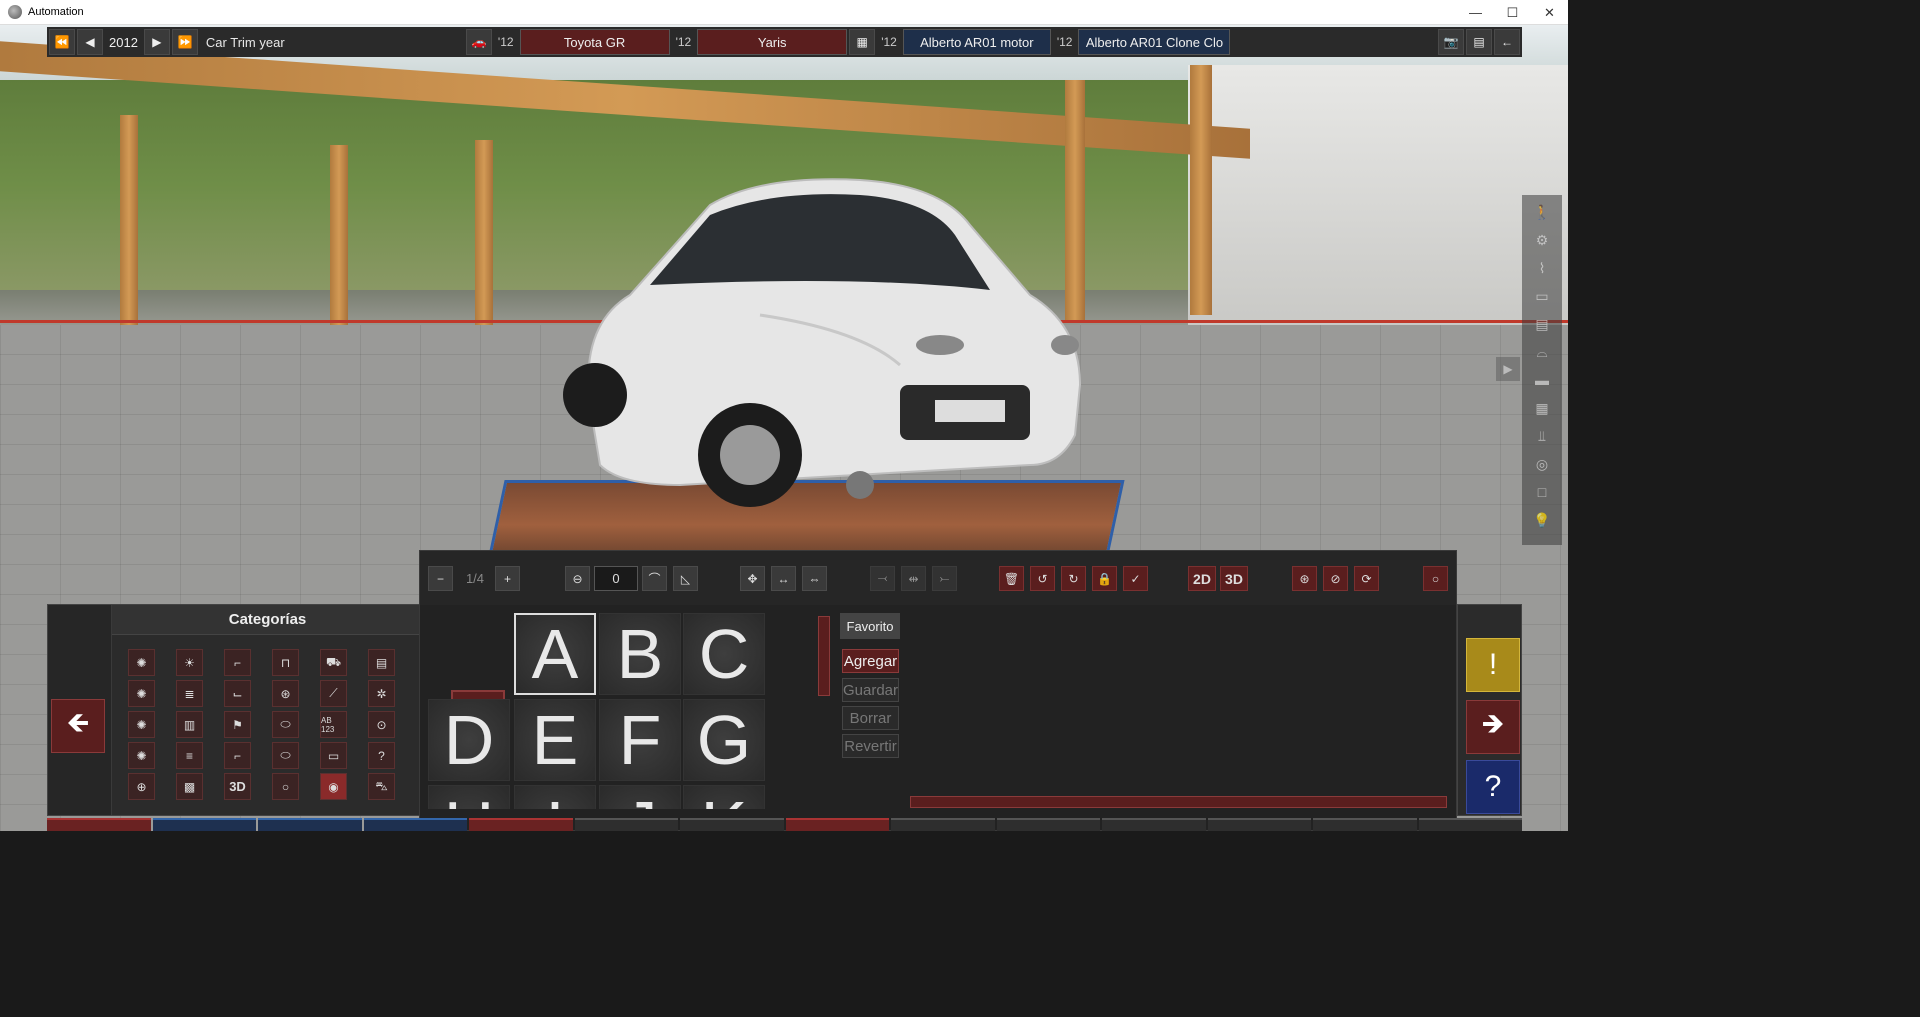  What do you see at coordinates (507, 578) in the screenshot?
I see `plus-icon: +` at bounding box center [507, 578].